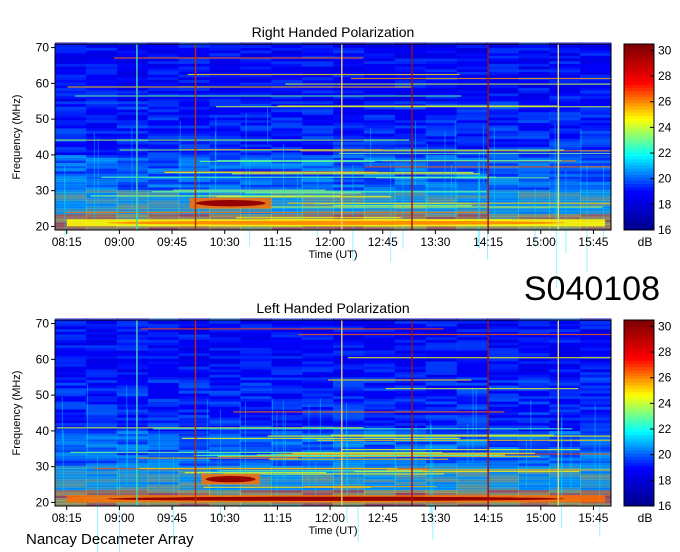 Image resolution: width=680 pixels, height=552 pixels. I want to click on colorbar-tick-label: 24, so click(665, 403).